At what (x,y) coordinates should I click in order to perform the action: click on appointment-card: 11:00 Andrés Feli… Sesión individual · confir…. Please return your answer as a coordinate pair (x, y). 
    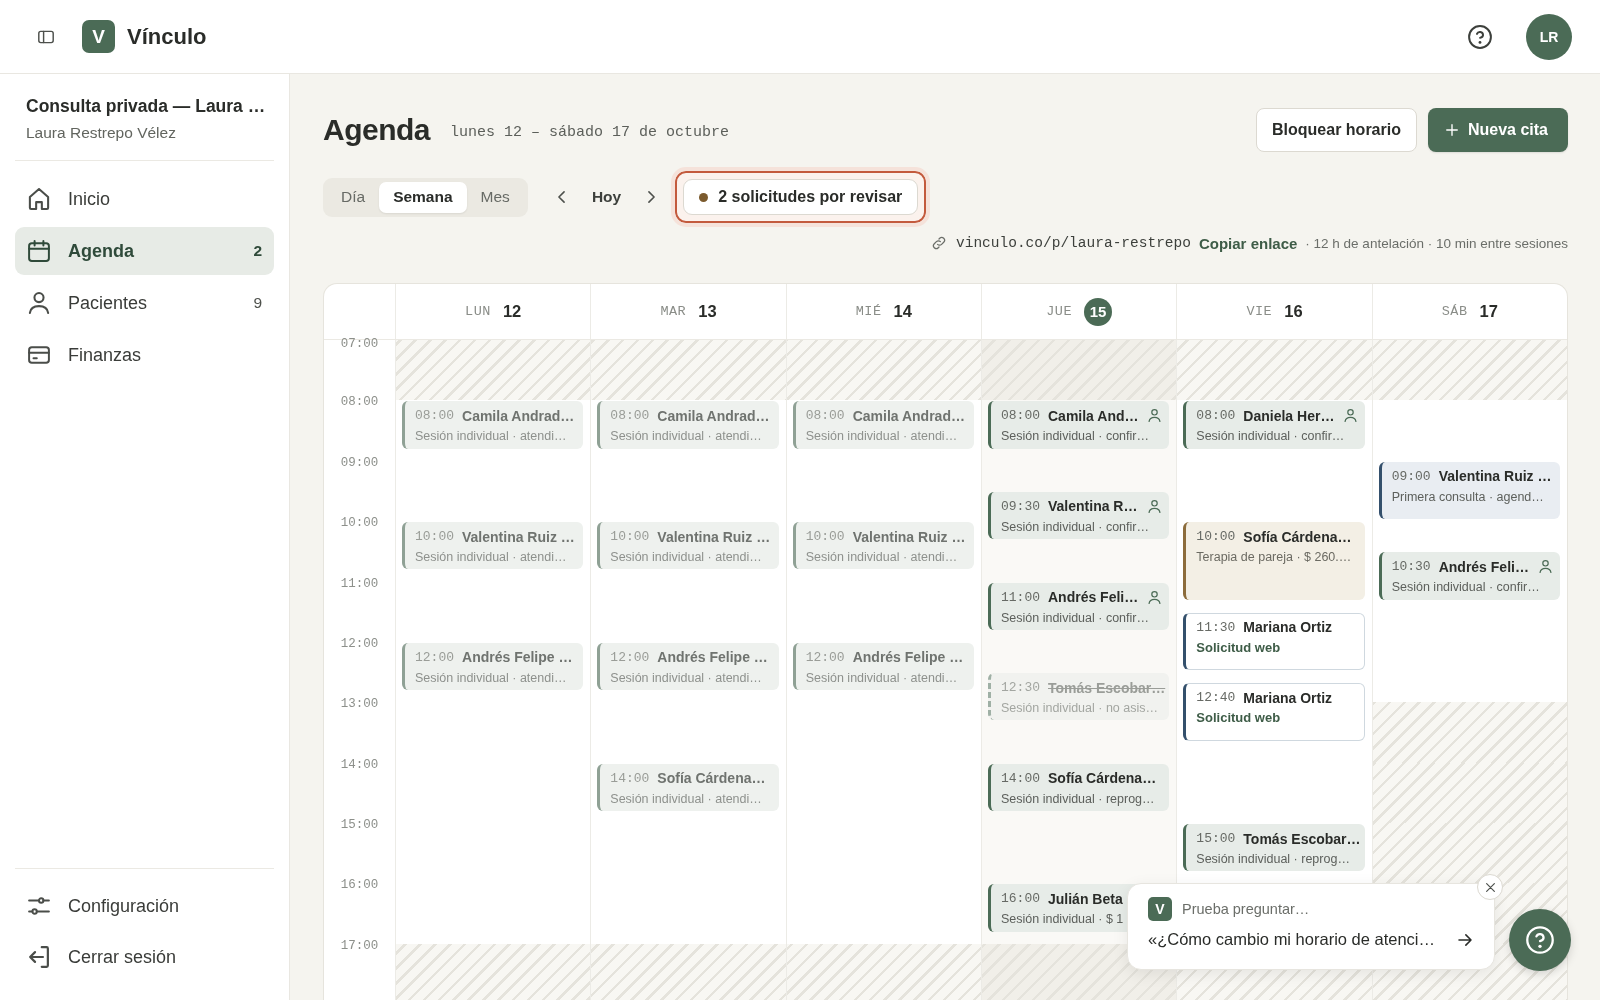
    Looking at the image, I should click on (1079, 606).